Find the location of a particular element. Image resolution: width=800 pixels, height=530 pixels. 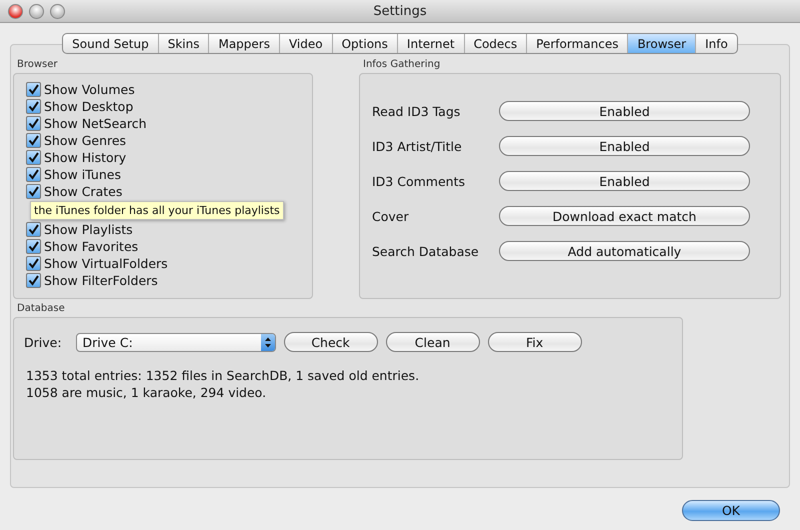

minimize-button is located at coordinates (36, 11).